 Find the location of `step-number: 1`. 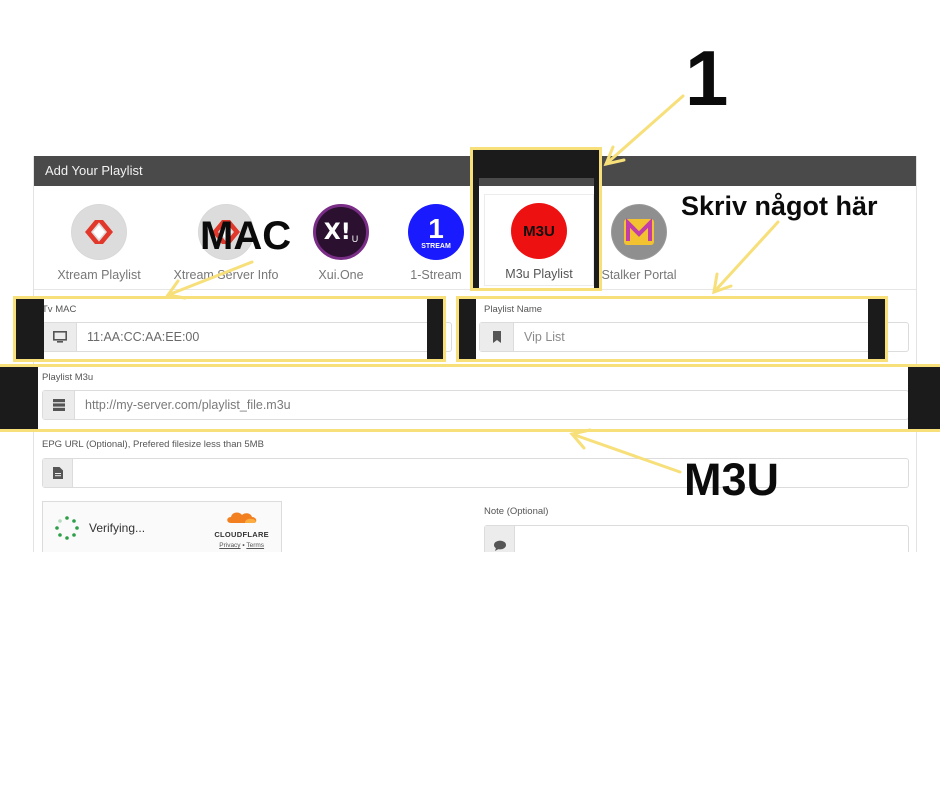

step-number: 1 is located at coordinates (707, 78).